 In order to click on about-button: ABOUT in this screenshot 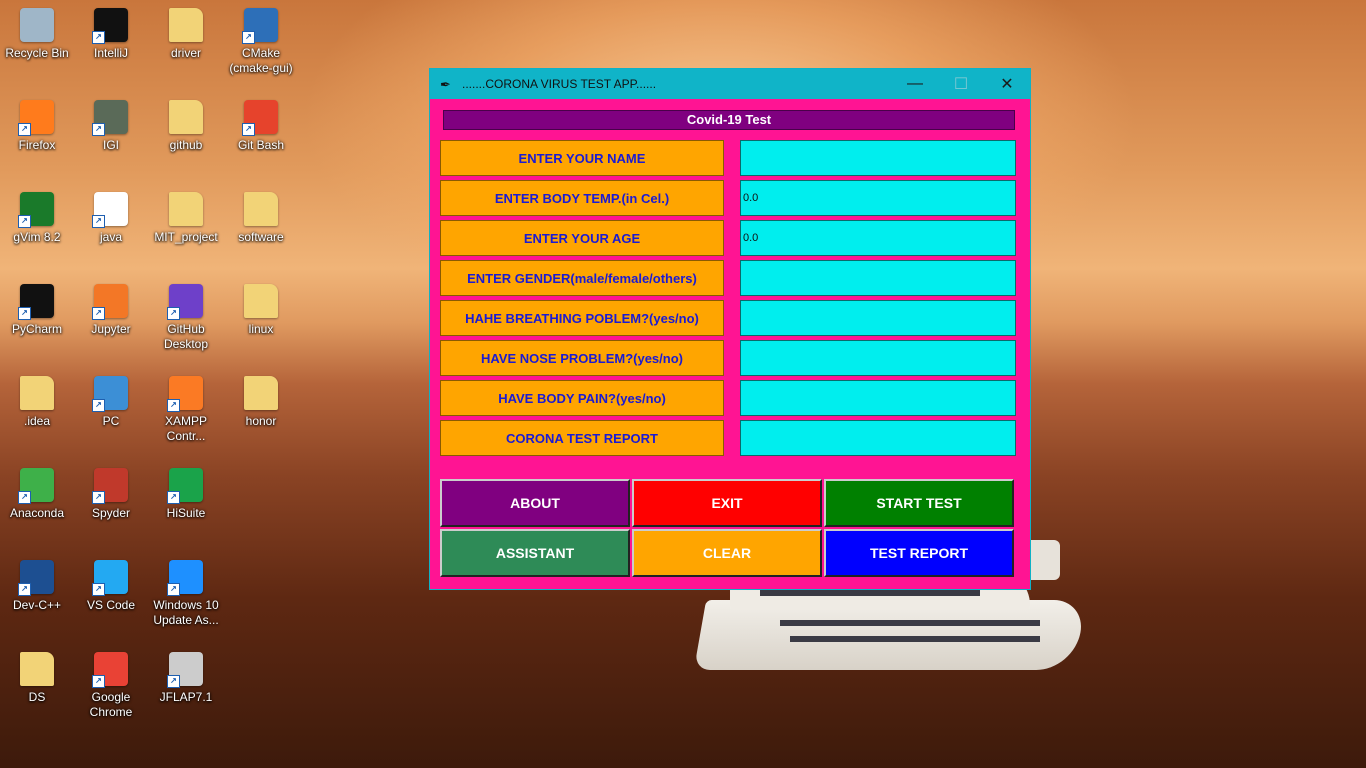, I will do `click(535, 503)`.